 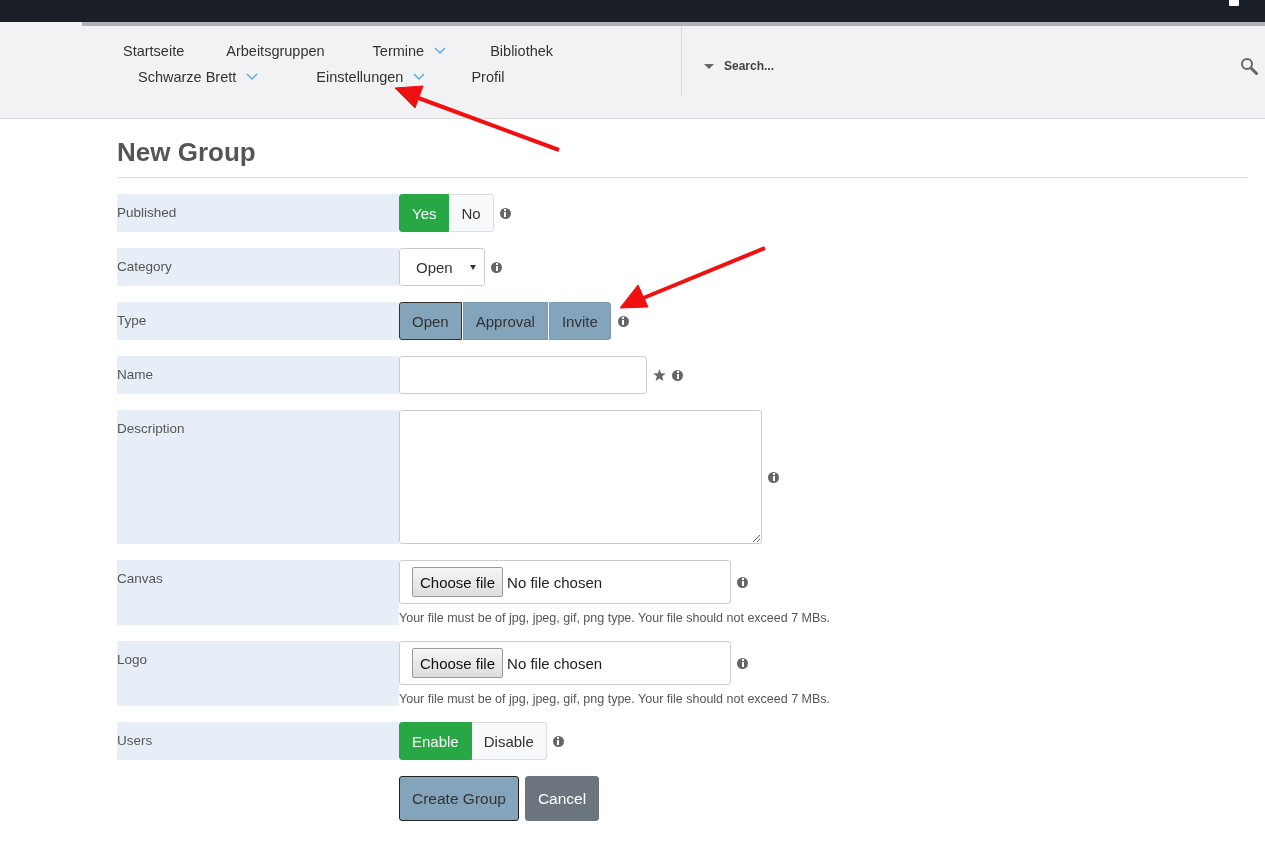 What do you see at coordinates (258, 673) in the screenshot?
I see `field-label: Logo` at bounding box center [258, 673].